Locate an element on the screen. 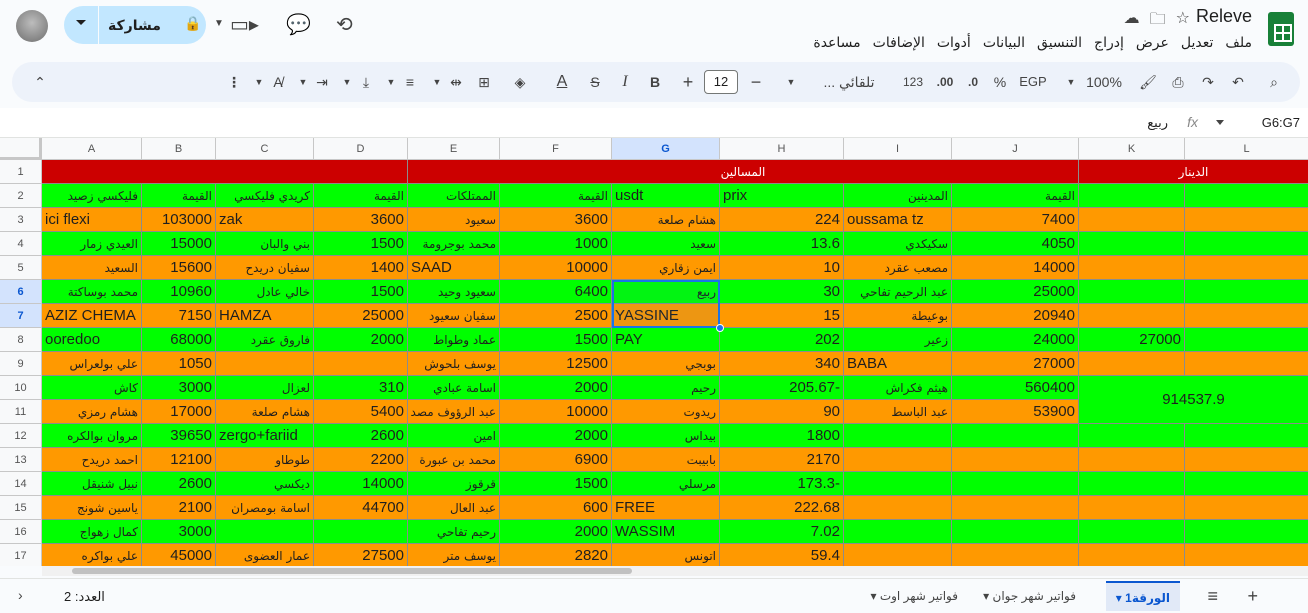 The image size is (1308, 613). row-header: 12 is located at coordinates (21, 436).